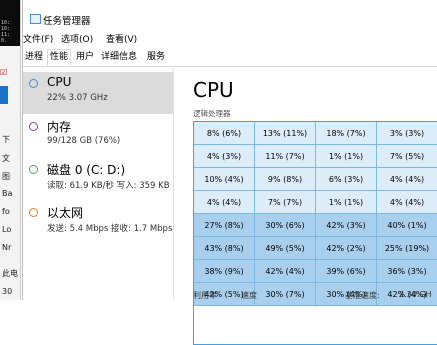 This screenshot has width=437, height=345. I want to click on menu-view: 查看(V), so click(121, 38).